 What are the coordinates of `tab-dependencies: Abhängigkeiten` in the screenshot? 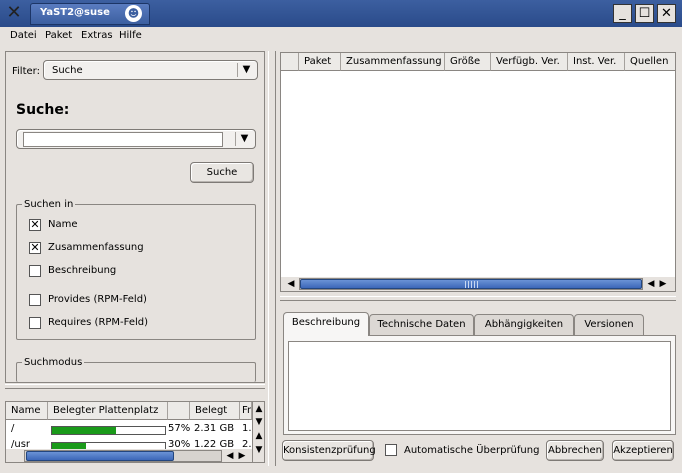 It's located at (524, 325).